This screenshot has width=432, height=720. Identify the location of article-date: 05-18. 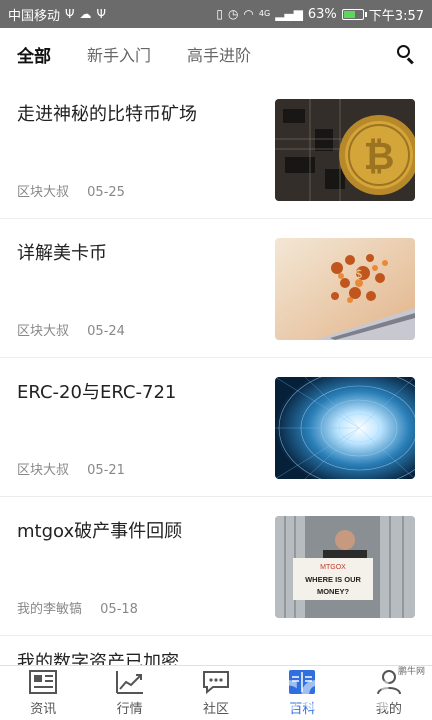
(119, 609).